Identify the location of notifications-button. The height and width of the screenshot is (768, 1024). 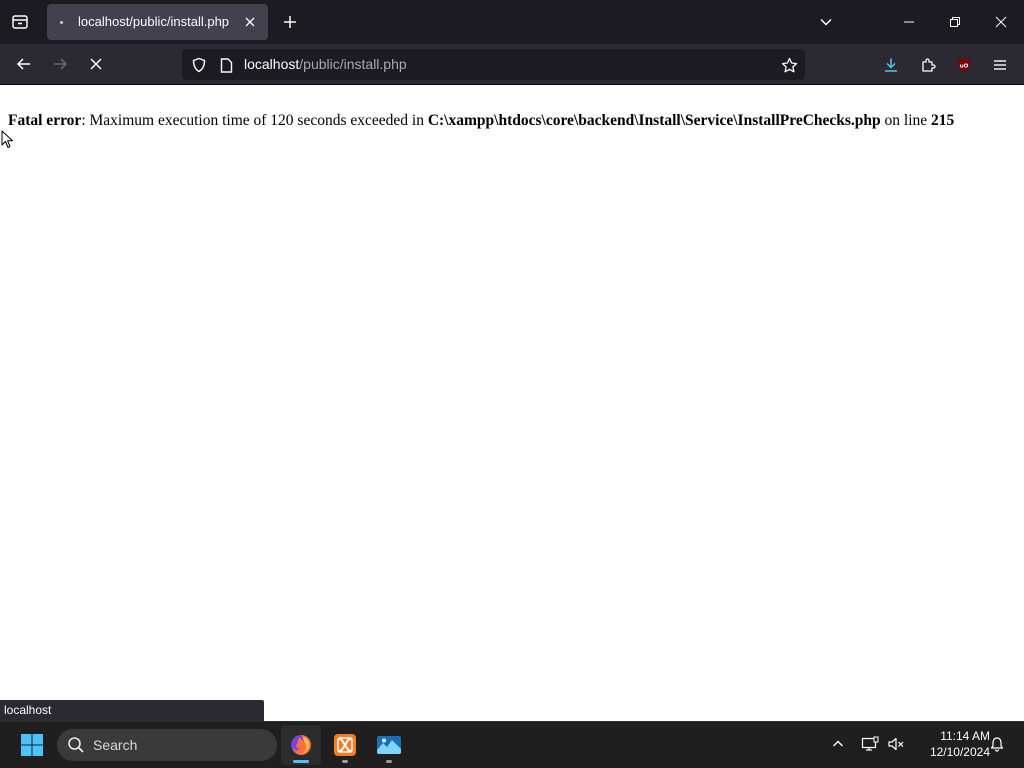
(997, 744).